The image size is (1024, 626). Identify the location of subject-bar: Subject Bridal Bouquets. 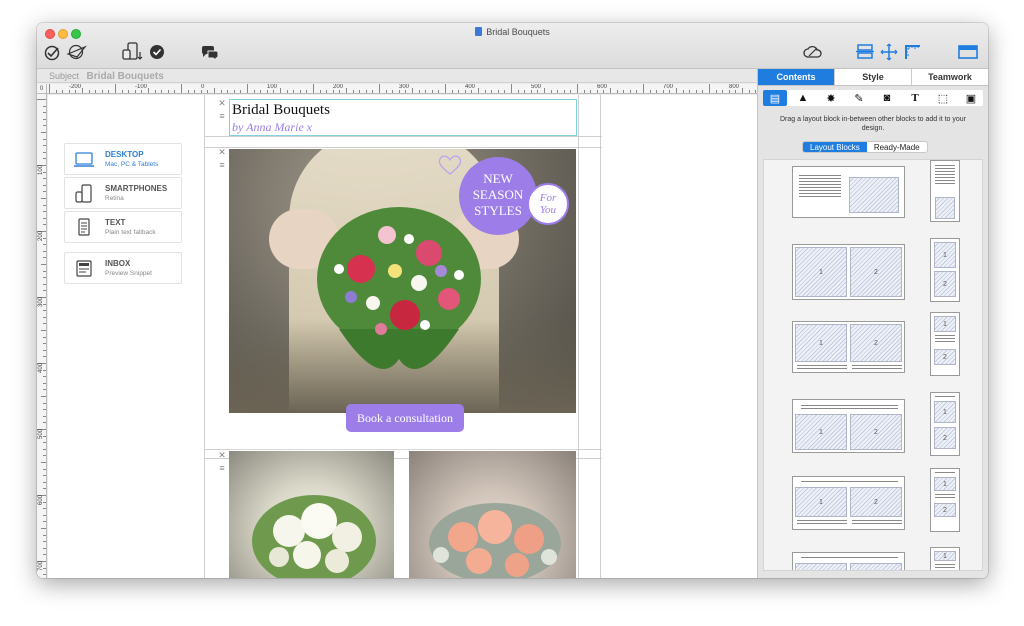
(397, 76).